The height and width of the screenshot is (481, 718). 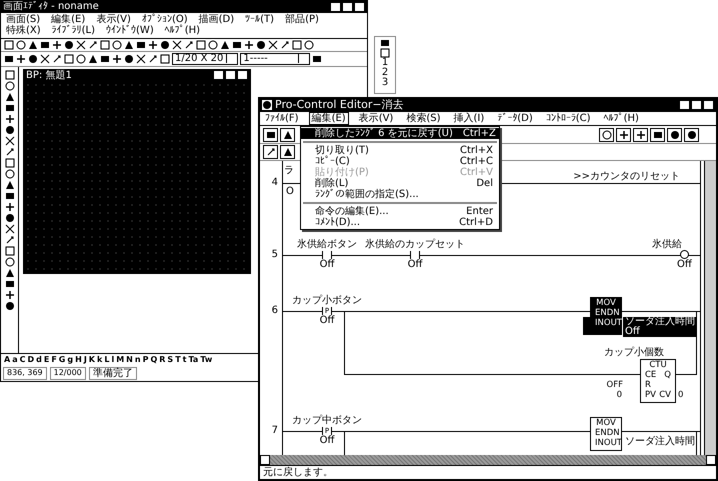 What do you see at coordinates (193, 359) in the screenshot?
I see `font-button: Ta` at bounding box center [193, 359].